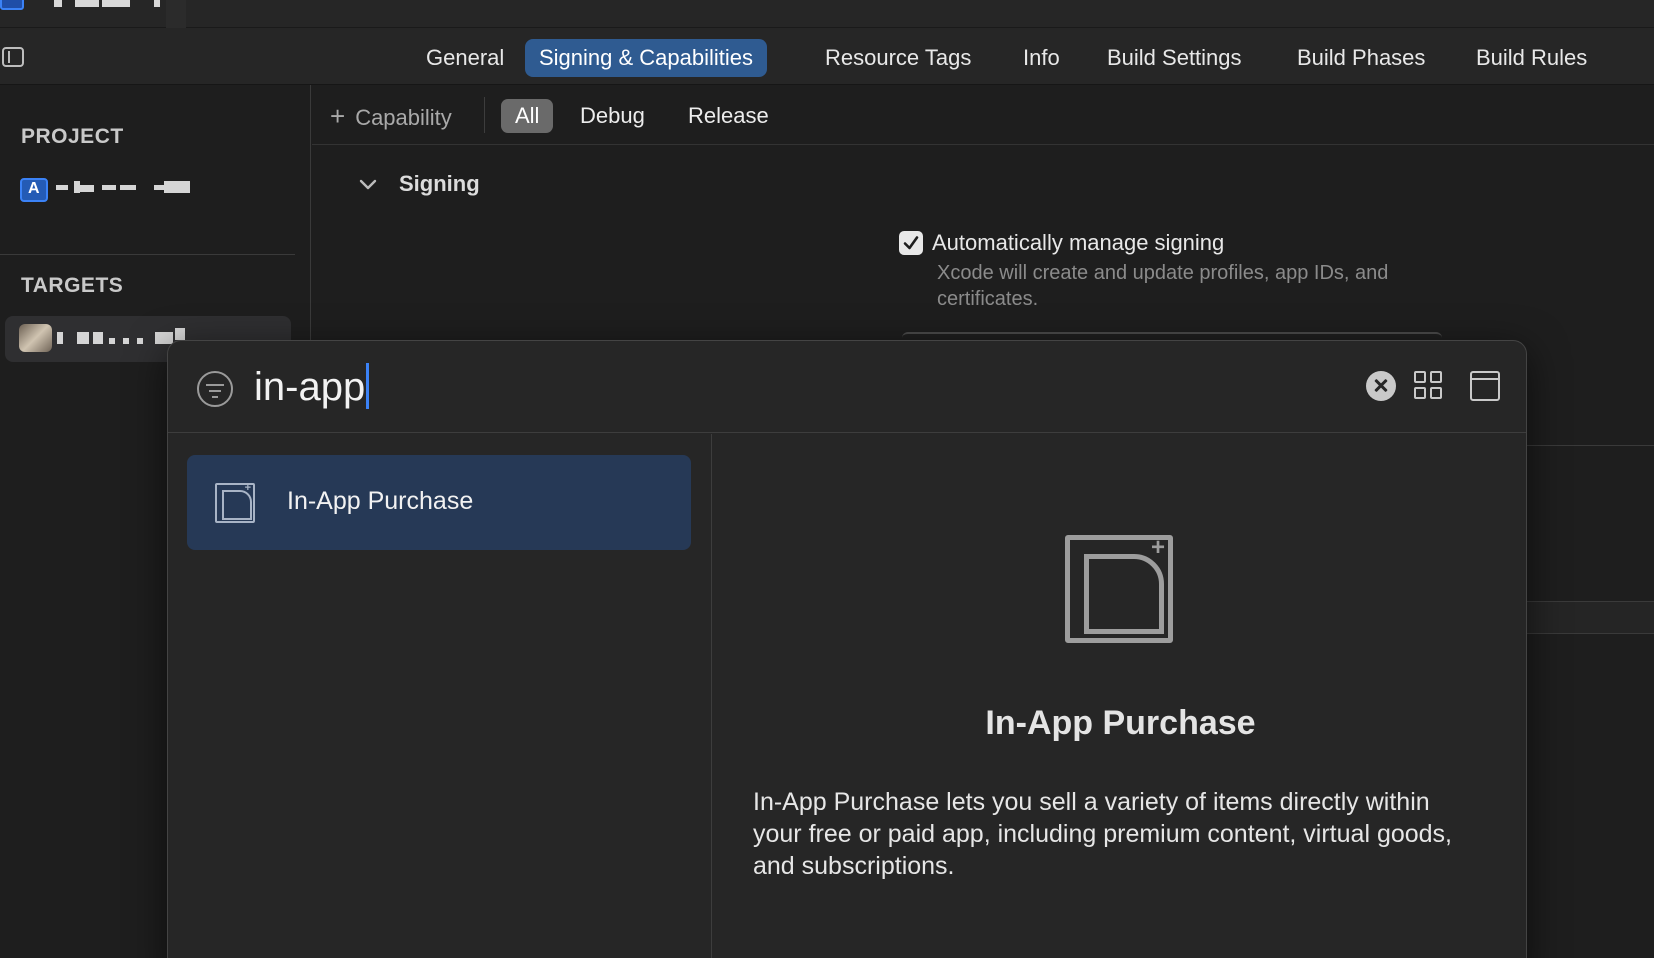 This screenshot has height=958, width=1654. I want to click on add-capability-label: Capability, so click(403, 117).